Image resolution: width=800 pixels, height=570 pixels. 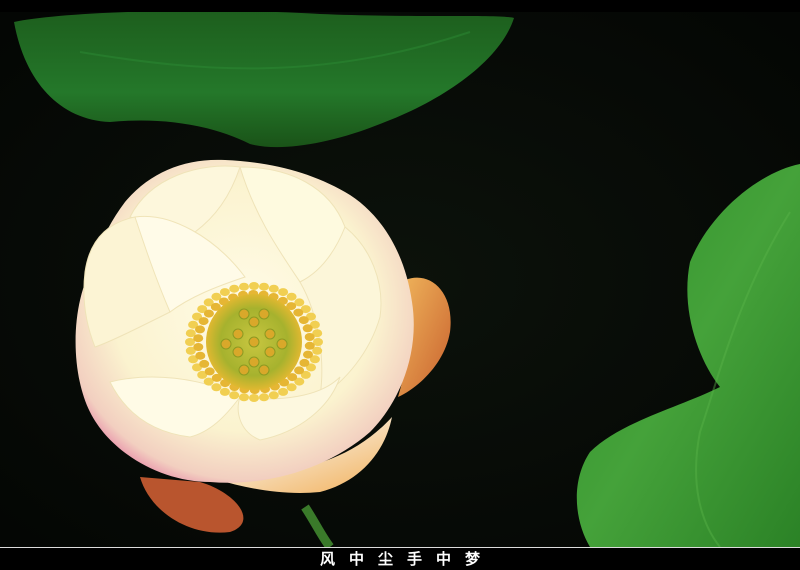 What do you see at coordinates (406, 559) in the screenshot?
I see `caption-text: 风中尘手中梦` at bounding box center [406, 559].